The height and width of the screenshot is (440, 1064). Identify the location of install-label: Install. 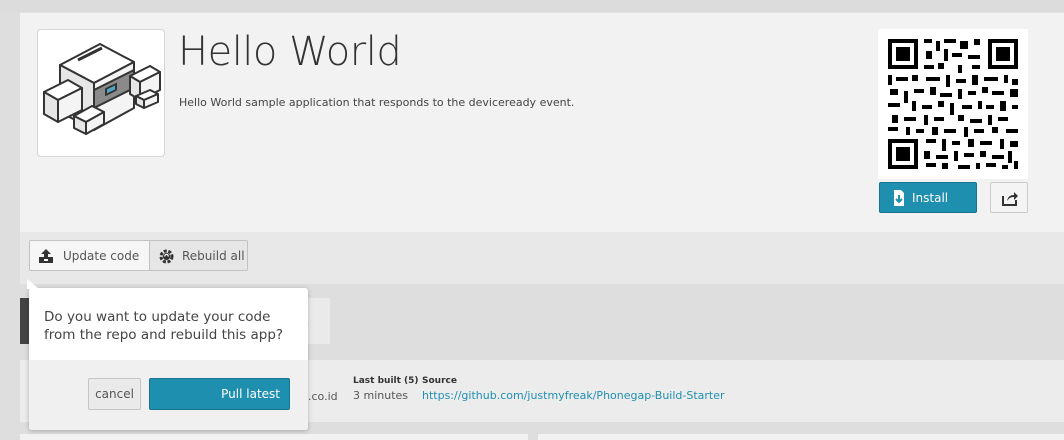
(930, 198).